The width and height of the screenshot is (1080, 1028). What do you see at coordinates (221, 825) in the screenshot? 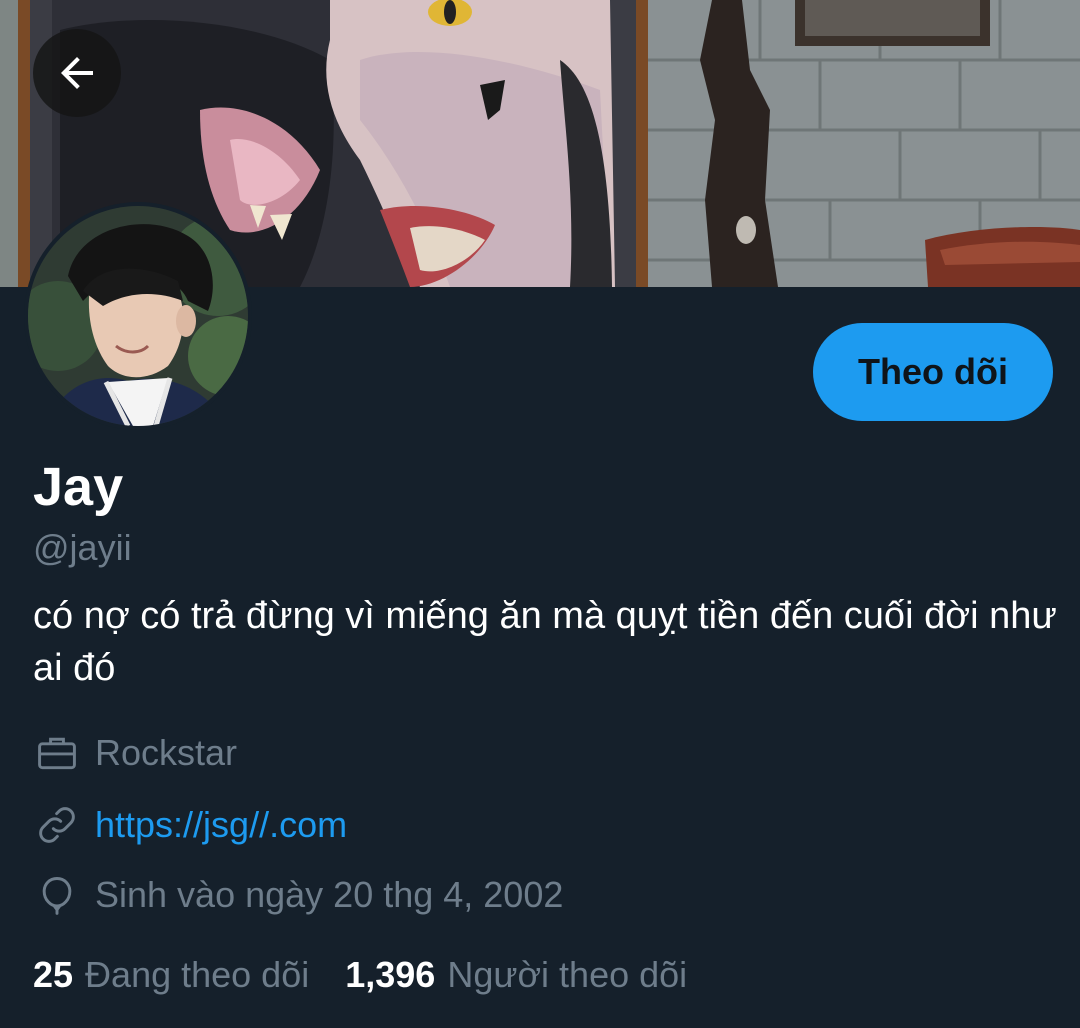
I see `website-link: https://jsg//.com` at bounding box center [221, 825].